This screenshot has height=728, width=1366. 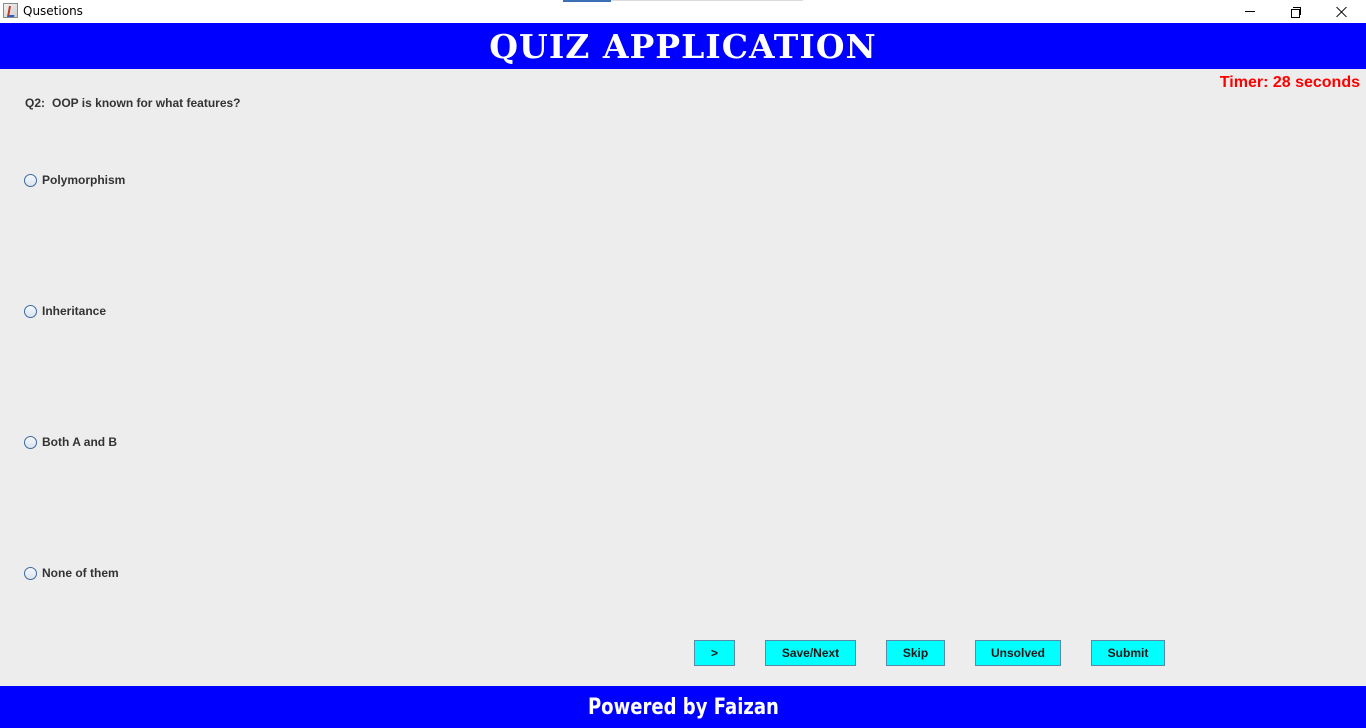 What do you see at coordinates (714, 653) in the screenshot?
I see `next-arrow-button: >` at bounding box center [714, 653].